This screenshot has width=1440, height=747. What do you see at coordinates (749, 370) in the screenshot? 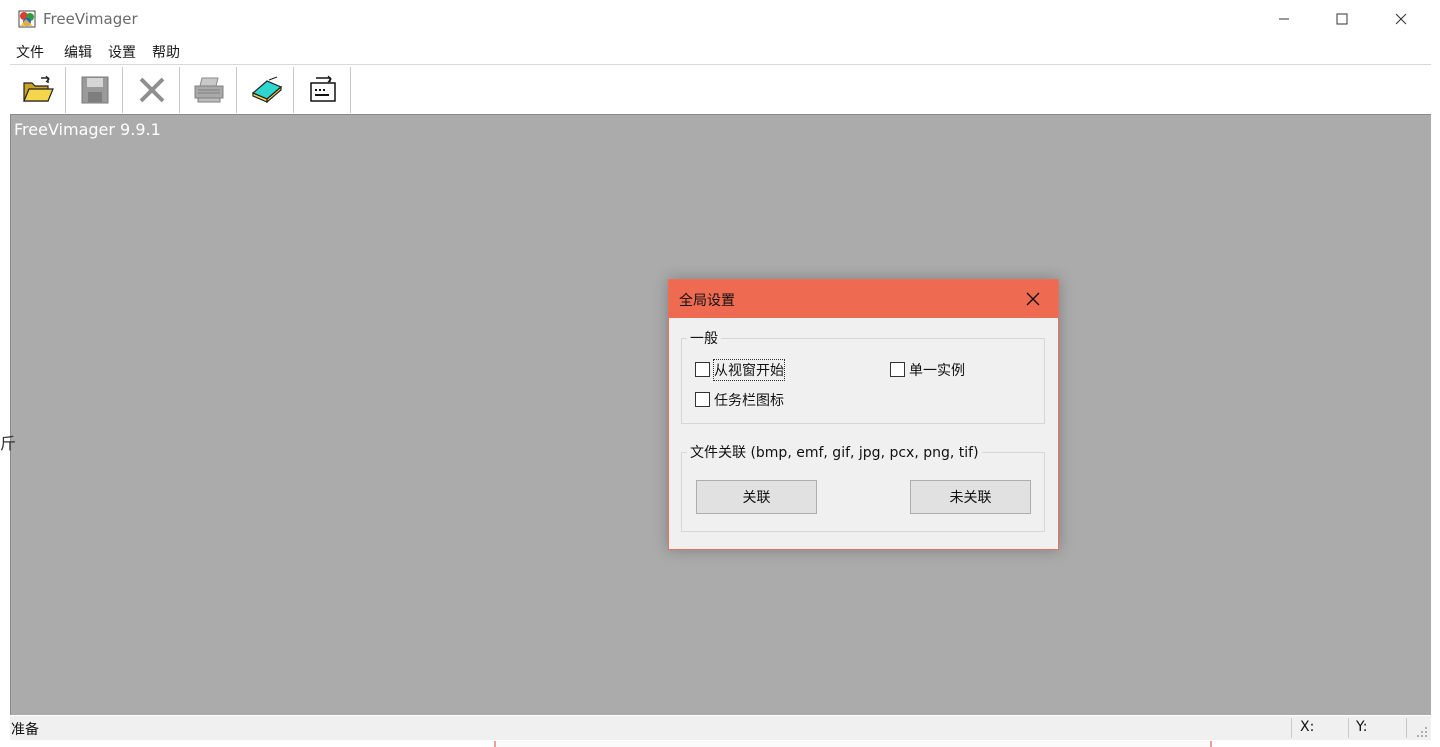
I see `start-from-window-label: 从视窗开始` at bounding box center [749, 370].